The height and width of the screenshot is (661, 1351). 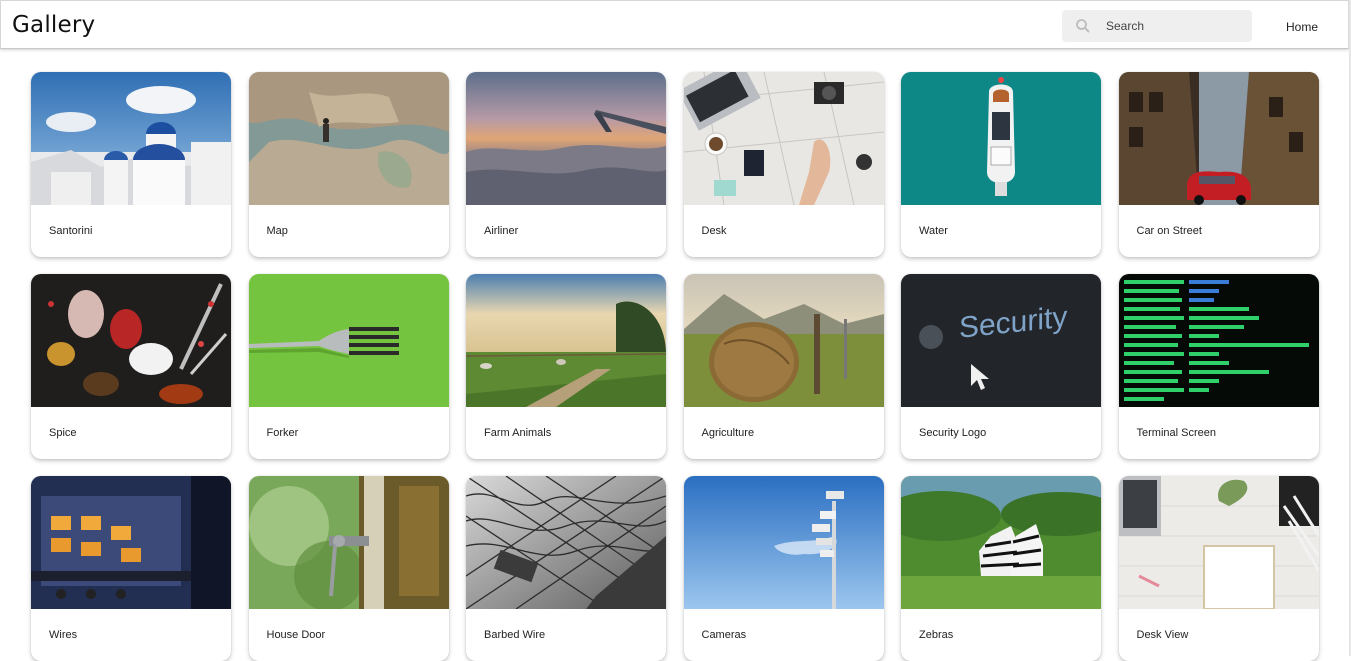 I want to click on card-label: Desk, so click(x=714, y=231).